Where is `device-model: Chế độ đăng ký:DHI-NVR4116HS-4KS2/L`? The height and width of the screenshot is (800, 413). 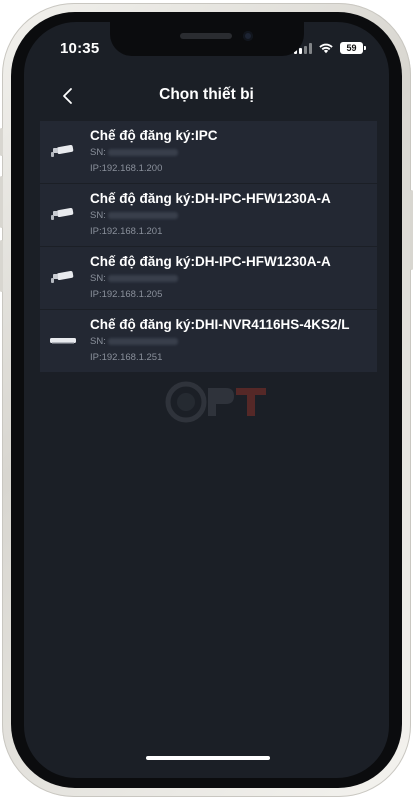
device-model: Chế độ đăng ký:DHI-NVR4116HS-4KS2/L is located at coordinates (220, 324).